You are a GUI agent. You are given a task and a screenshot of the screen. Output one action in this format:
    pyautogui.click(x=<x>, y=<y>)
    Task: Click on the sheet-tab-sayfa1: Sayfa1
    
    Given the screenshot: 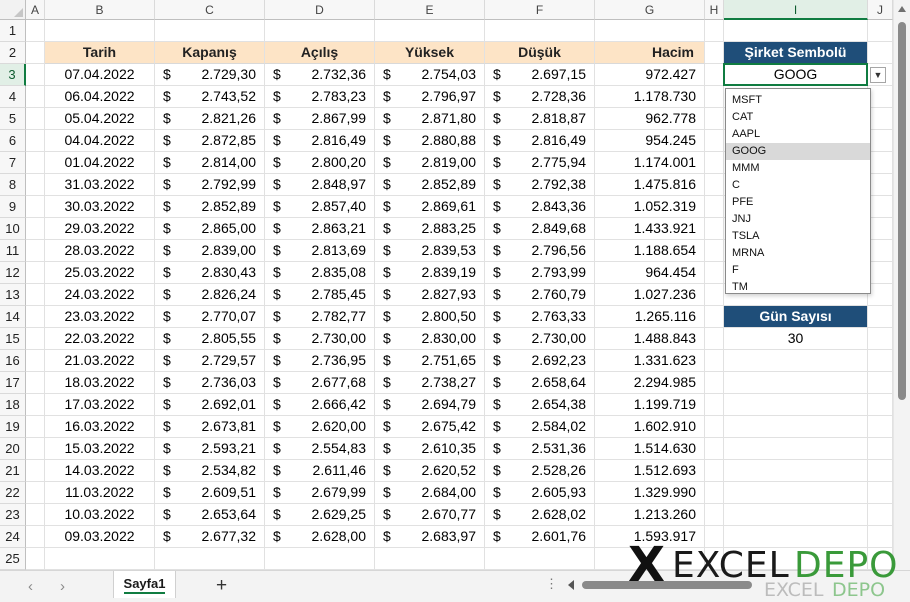 What is the action you would take?
    pyautogui.click(x=144, y=584)
    